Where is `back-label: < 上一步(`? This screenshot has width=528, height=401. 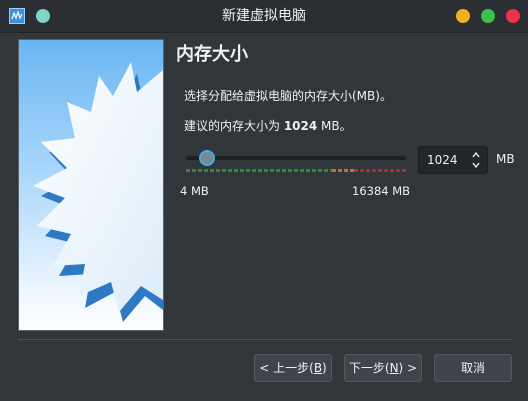
back-label: < 上一步( is located at coordinates (286, 368).